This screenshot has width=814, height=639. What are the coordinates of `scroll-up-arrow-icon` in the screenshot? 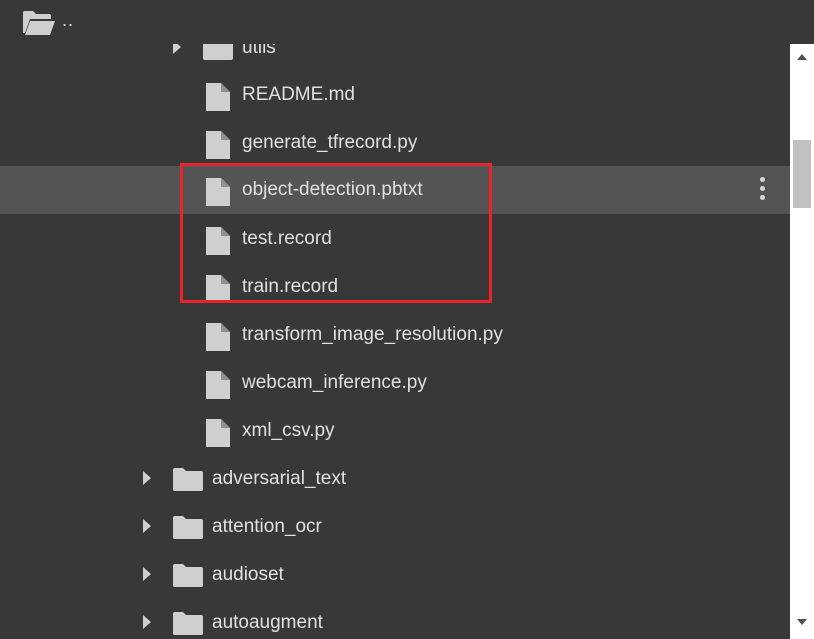 It's located at (802, 57).